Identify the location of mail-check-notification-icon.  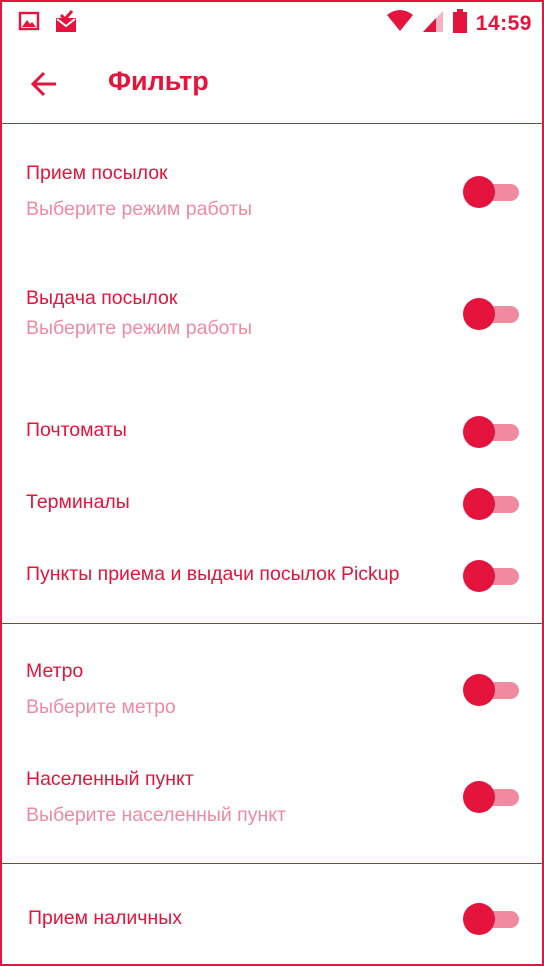
(66, 24).